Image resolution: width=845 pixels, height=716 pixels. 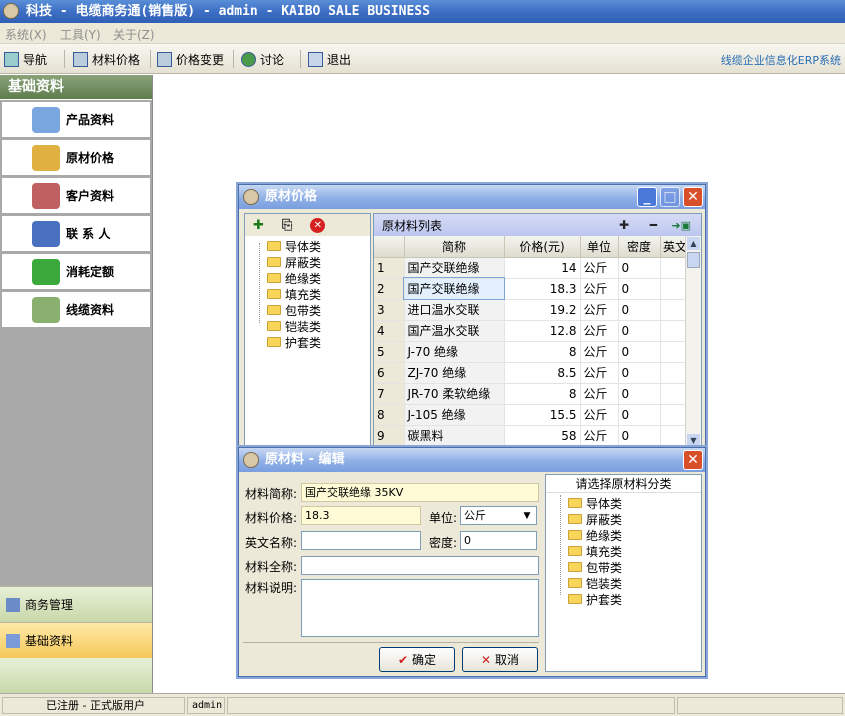 What do you see at coordinates (781, 60) in the screenshot?
I see `erp-link: 线缆企业信息化ERP系统` at bounding box center [781, 60].